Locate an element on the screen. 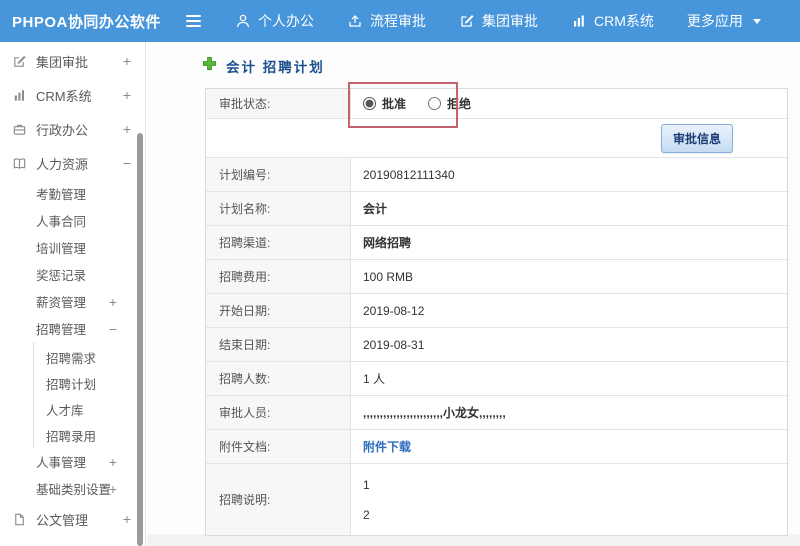 The image size is (800, 546). page-title-row: 会计 招聘计划 is located at coordinates (263, 66).